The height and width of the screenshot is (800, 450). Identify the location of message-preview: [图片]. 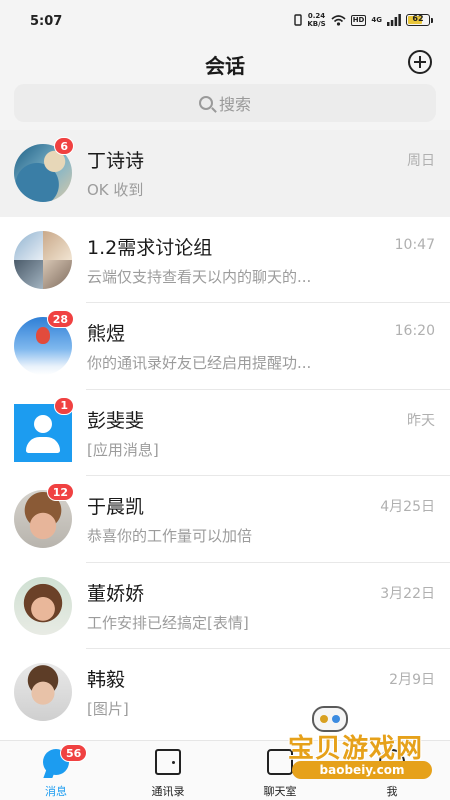
(108, 709).